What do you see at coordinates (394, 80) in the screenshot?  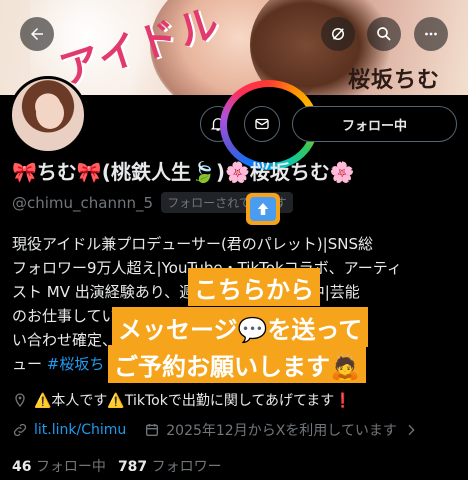 I see `banner-name-text: 桜坂ちむ` at bounding box center [394, 80].